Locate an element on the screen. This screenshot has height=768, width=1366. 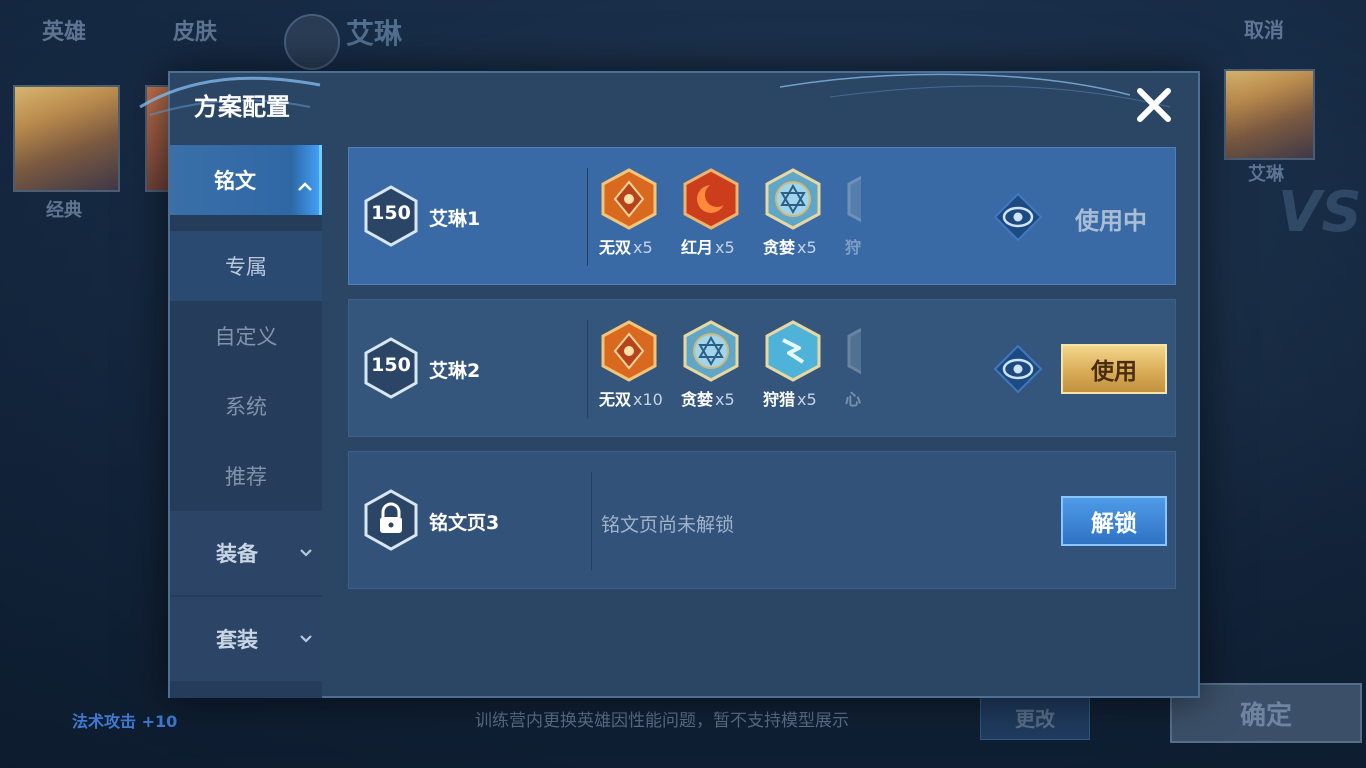
stat-bonus: 法术攻击 +10 is located at coordinates (124, 720).